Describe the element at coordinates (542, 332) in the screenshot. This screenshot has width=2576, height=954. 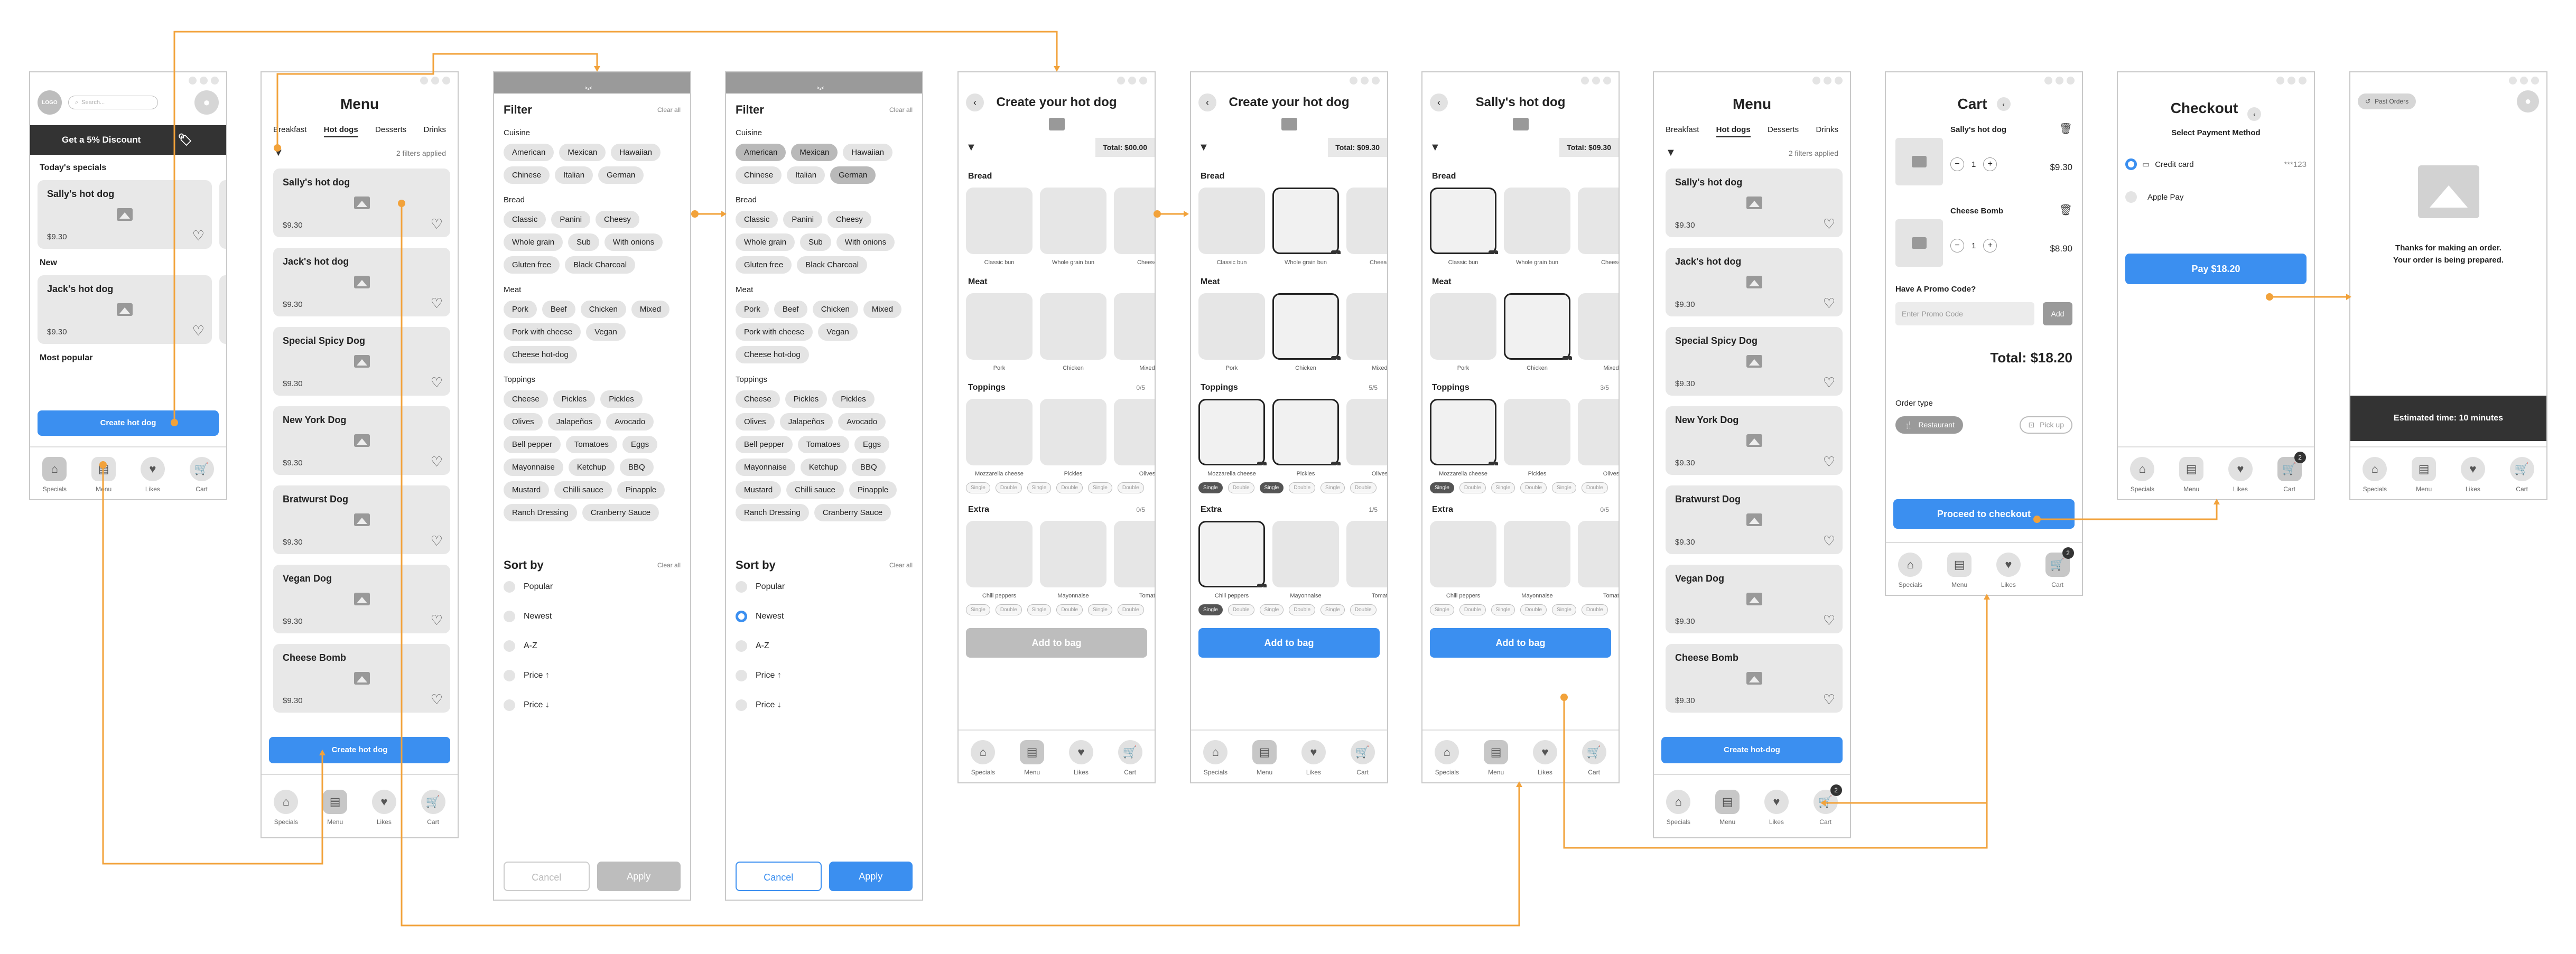
I see `filter-chip: Pork with cheese` at that location.